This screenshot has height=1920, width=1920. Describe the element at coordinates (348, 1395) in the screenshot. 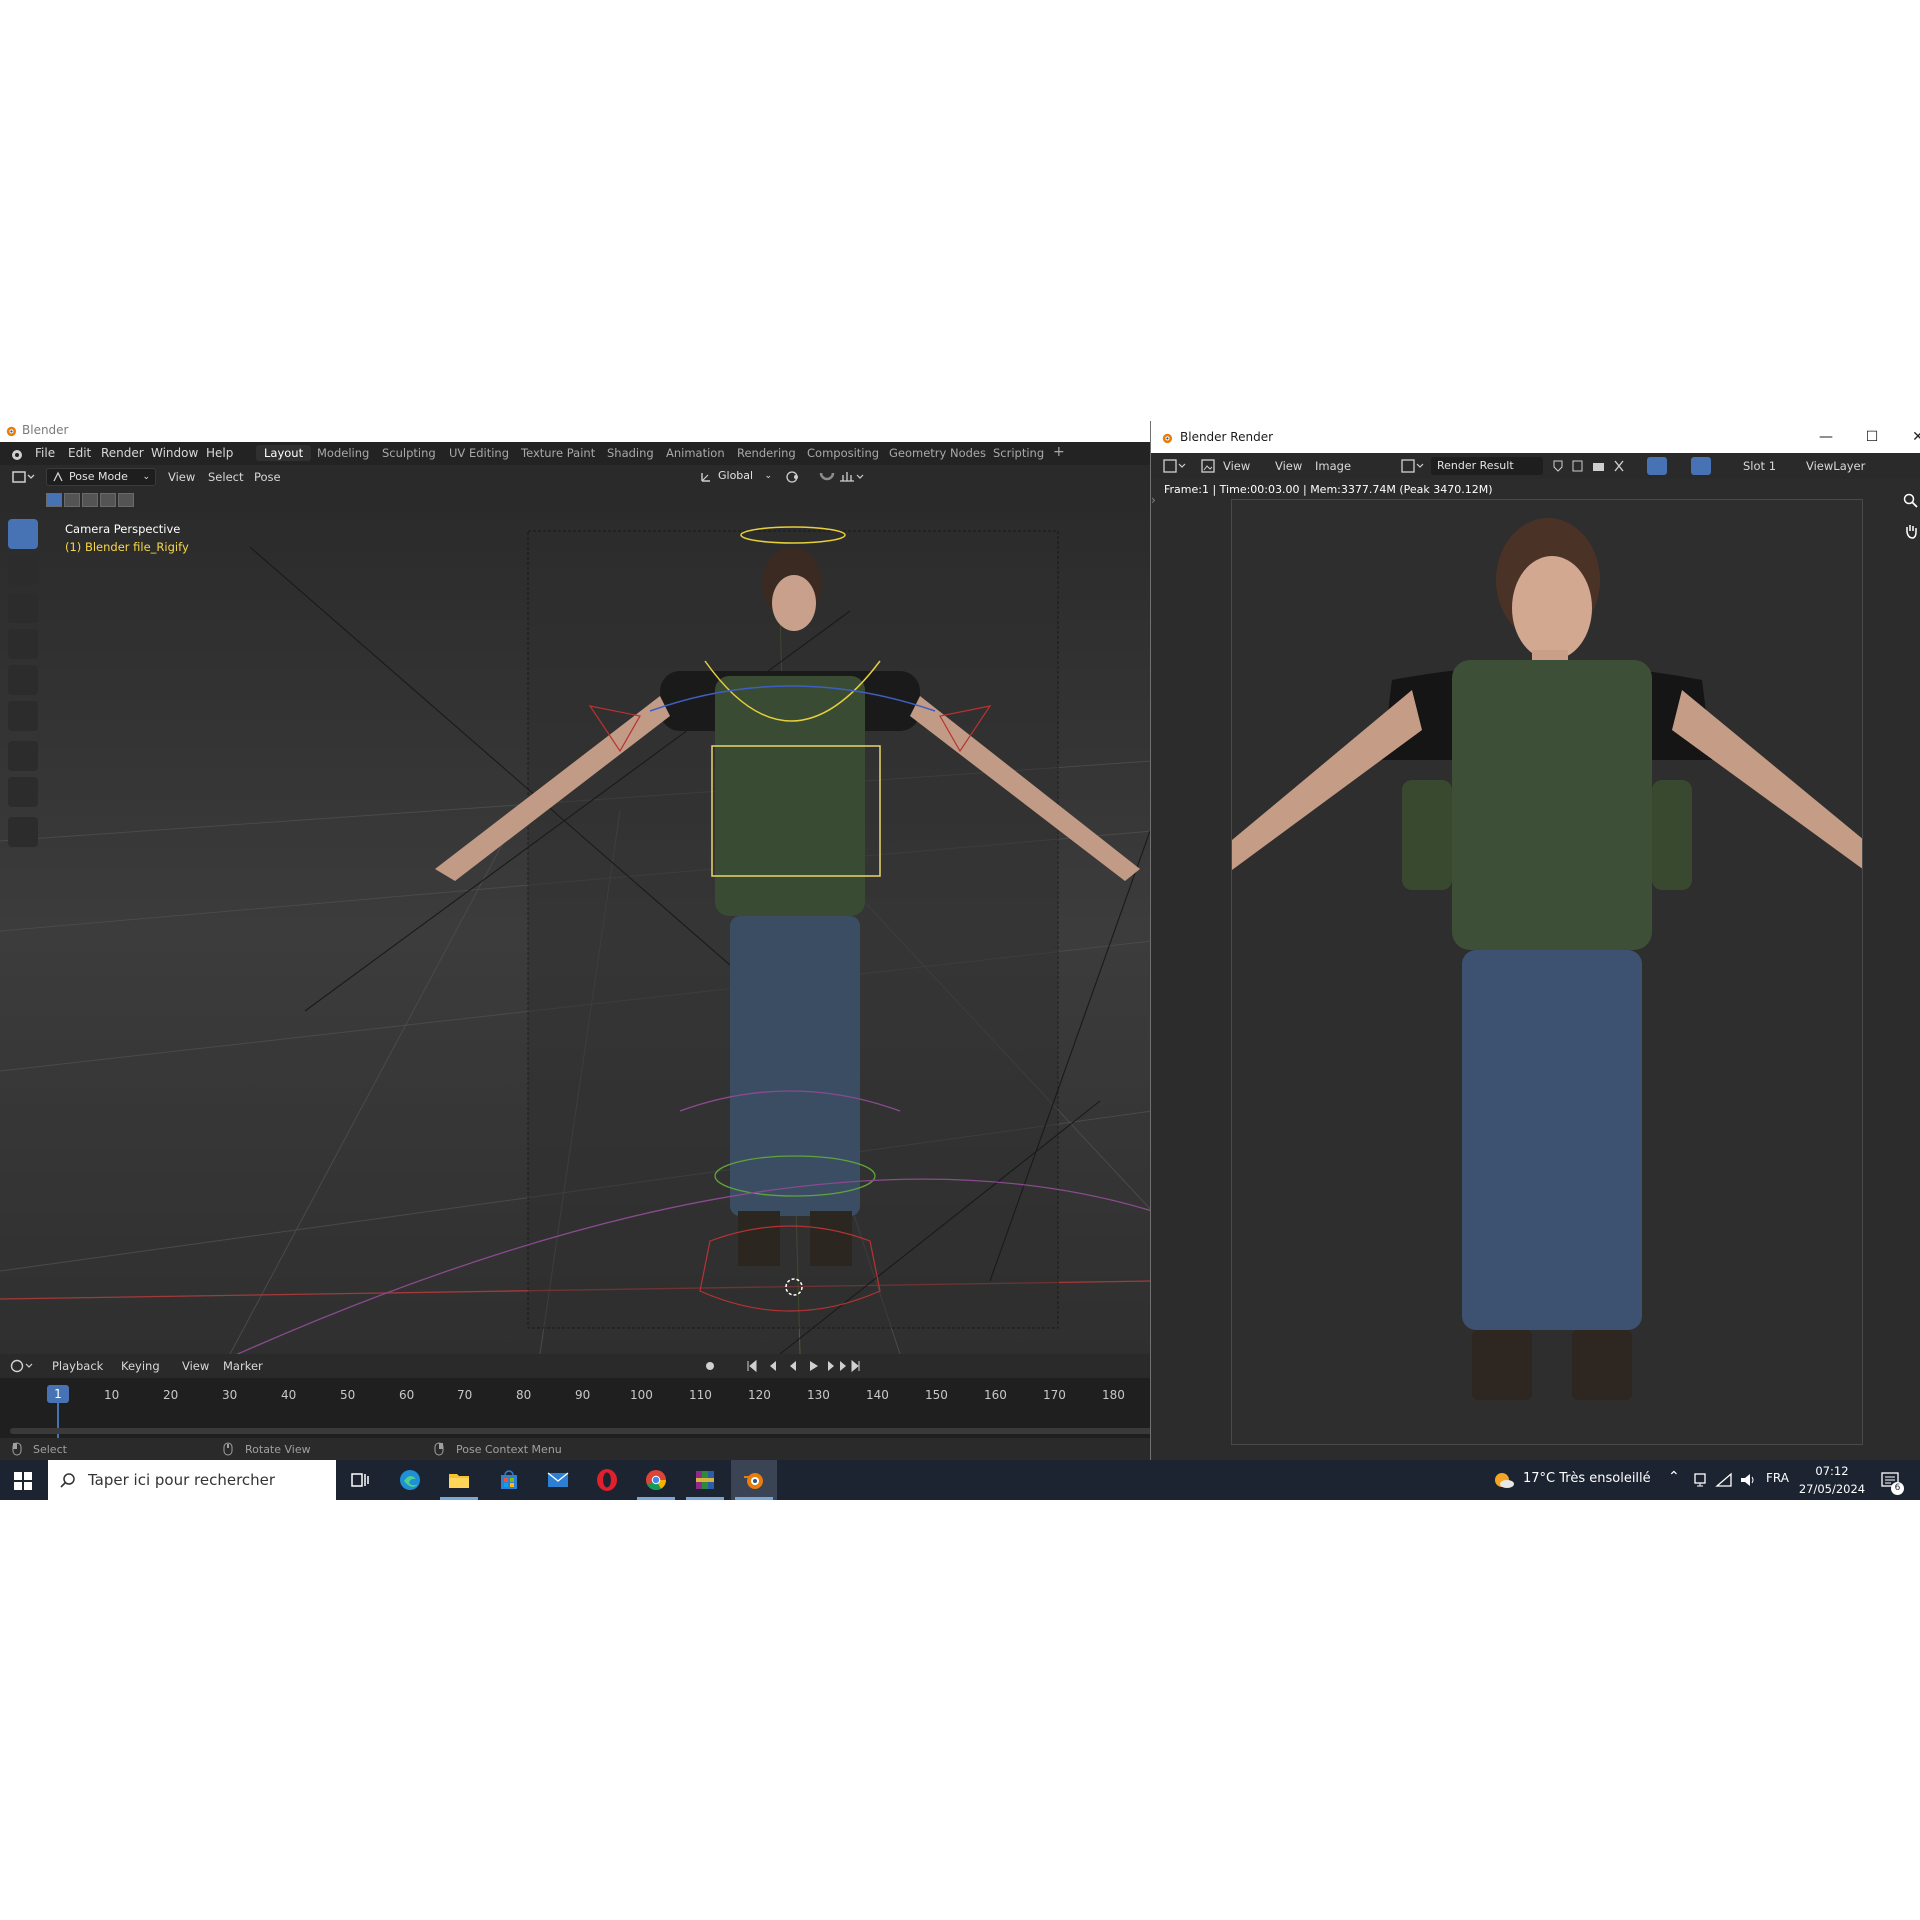

I see `frame-tick: 50` at that location.